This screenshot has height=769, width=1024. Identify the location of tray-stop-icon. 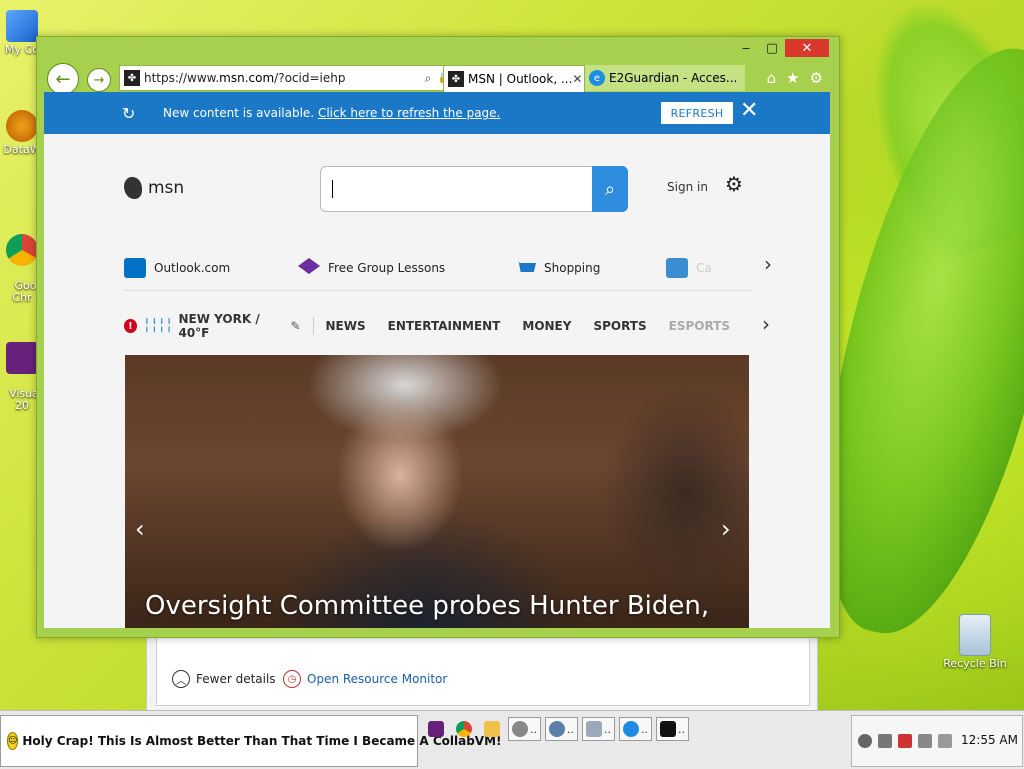
(885, 741).